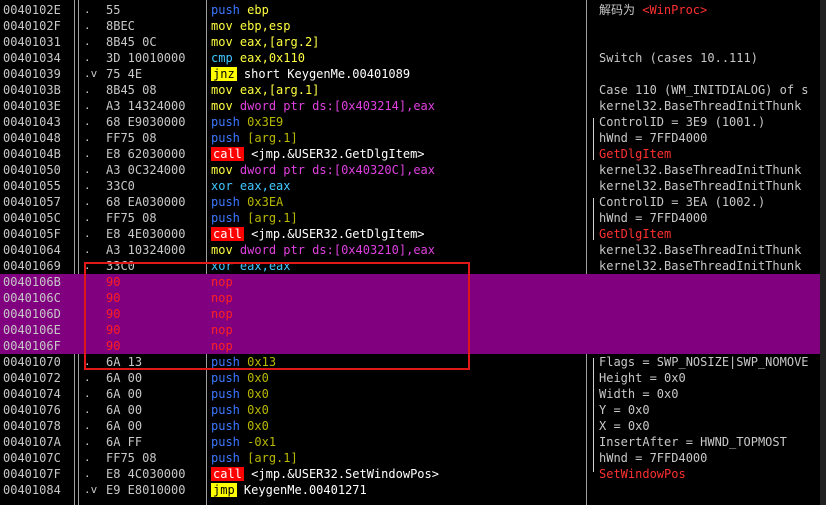  What do you see at coordinates (823, 252) in the screenshot?
I see `scrollbar` at bounding box center [823, 252].